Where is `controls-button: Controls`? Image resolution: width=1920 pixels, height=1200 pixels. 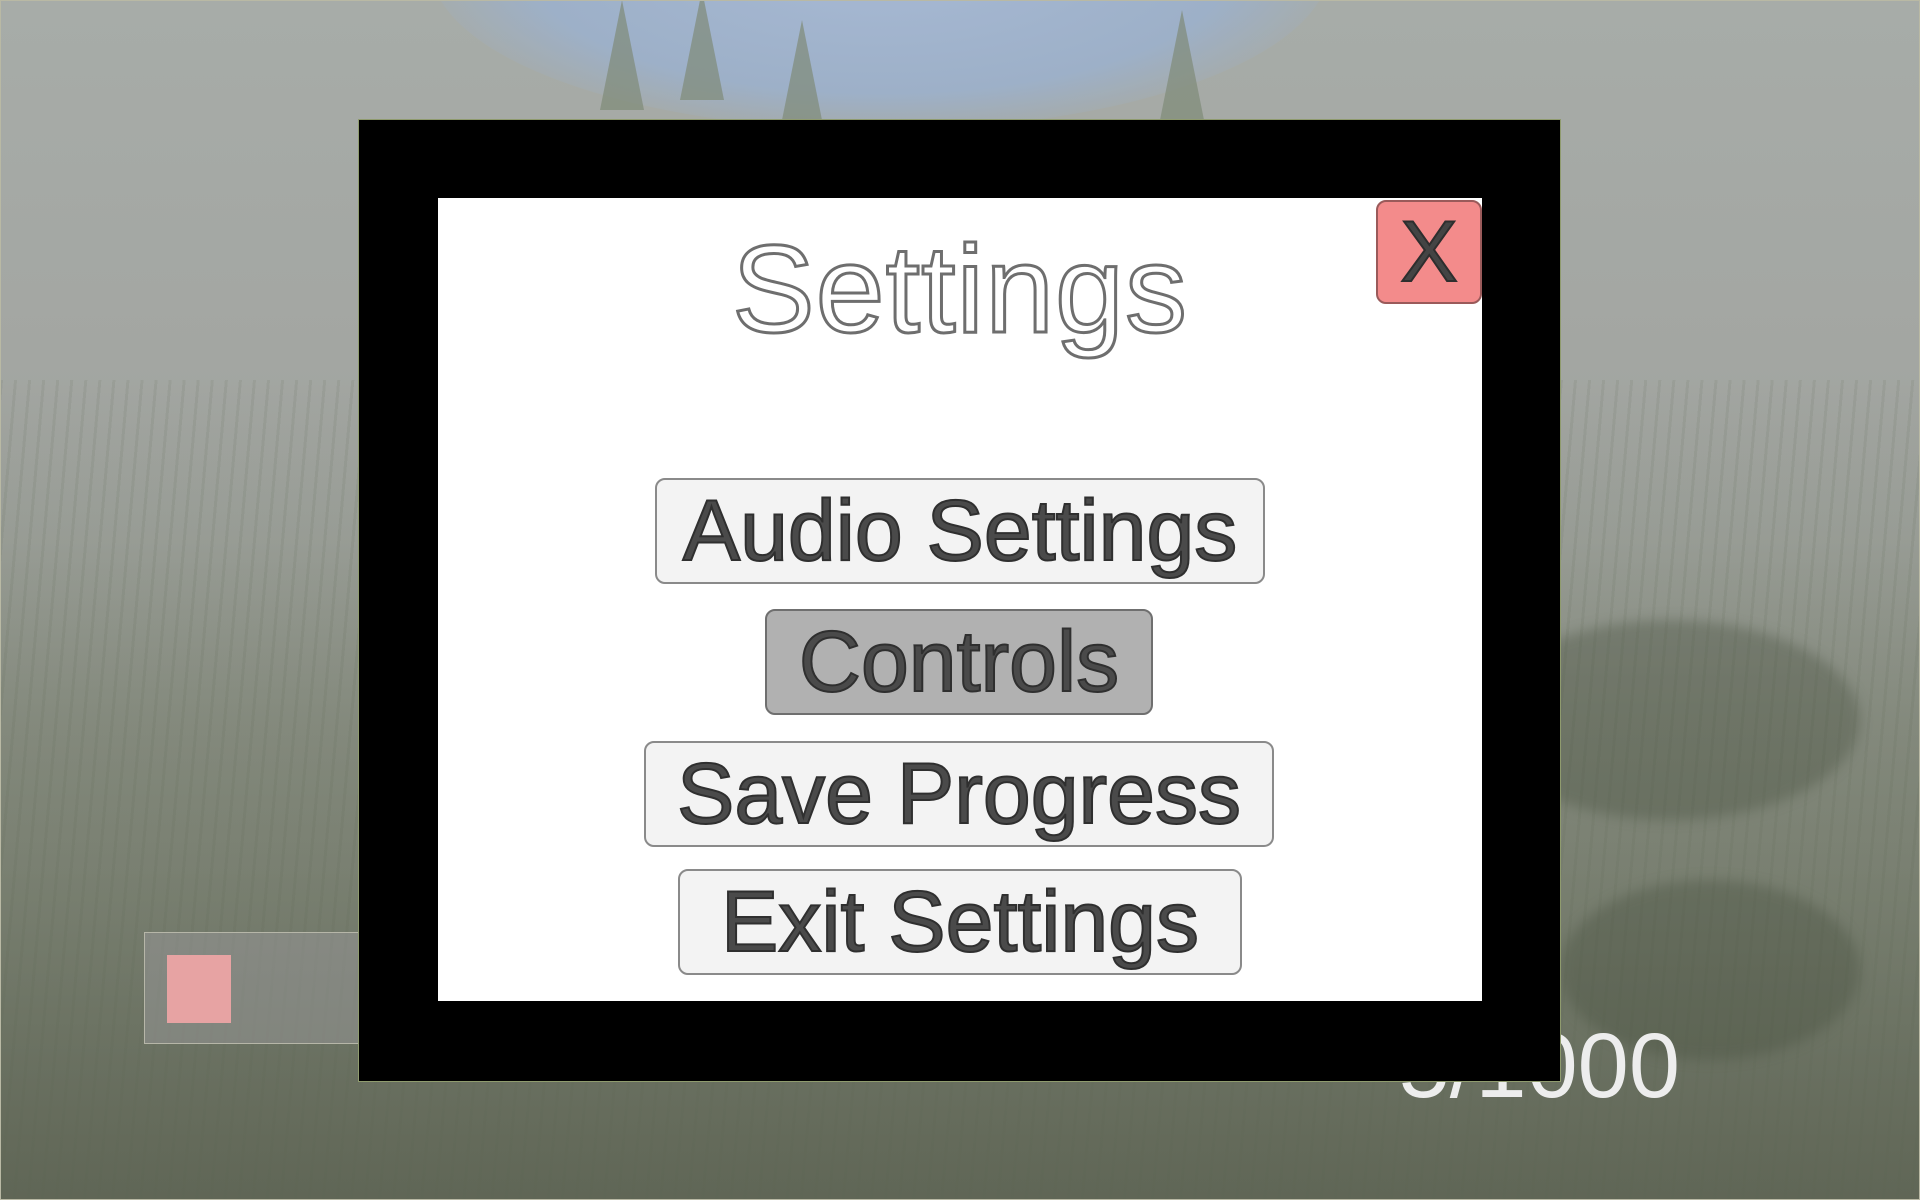 controls-button: Controls is located at coordinates (959, 662).